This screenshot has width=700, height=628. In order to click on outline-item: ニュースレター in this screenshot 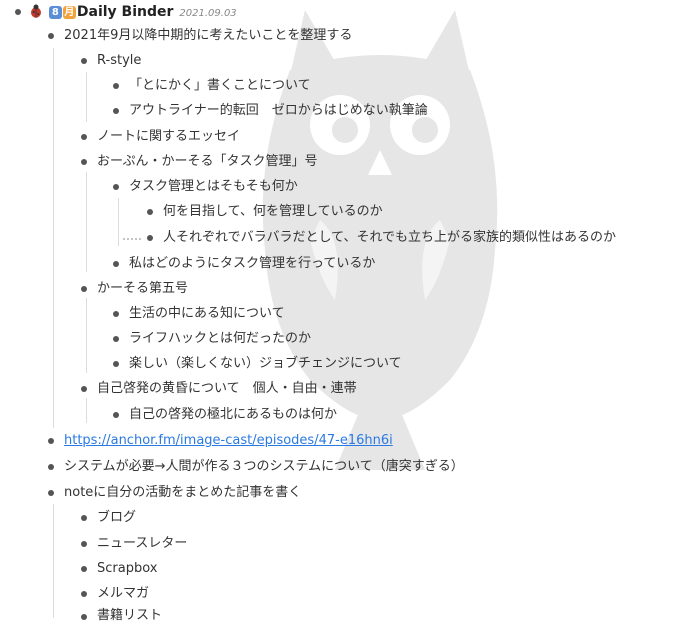, I will do `click(142, 544)`.